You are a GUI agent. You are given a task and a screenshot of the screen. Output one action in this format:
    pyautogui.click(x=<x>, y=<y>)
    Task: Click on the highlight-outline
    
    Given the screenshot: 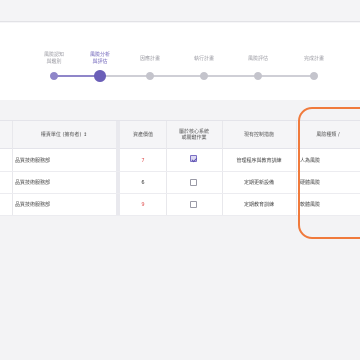 What is the action you would take?
    pyautogui.click(x=329, y=173)
    